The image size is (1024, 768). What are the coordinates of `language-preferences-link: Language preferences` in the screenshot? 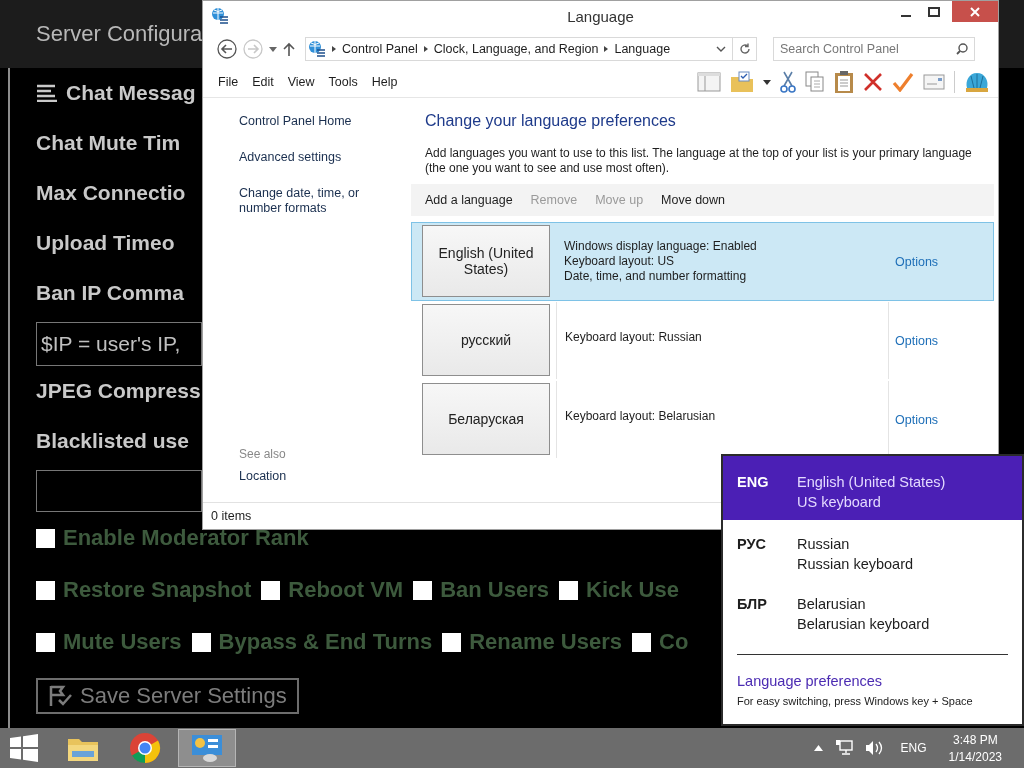 It's located at (879, 681).